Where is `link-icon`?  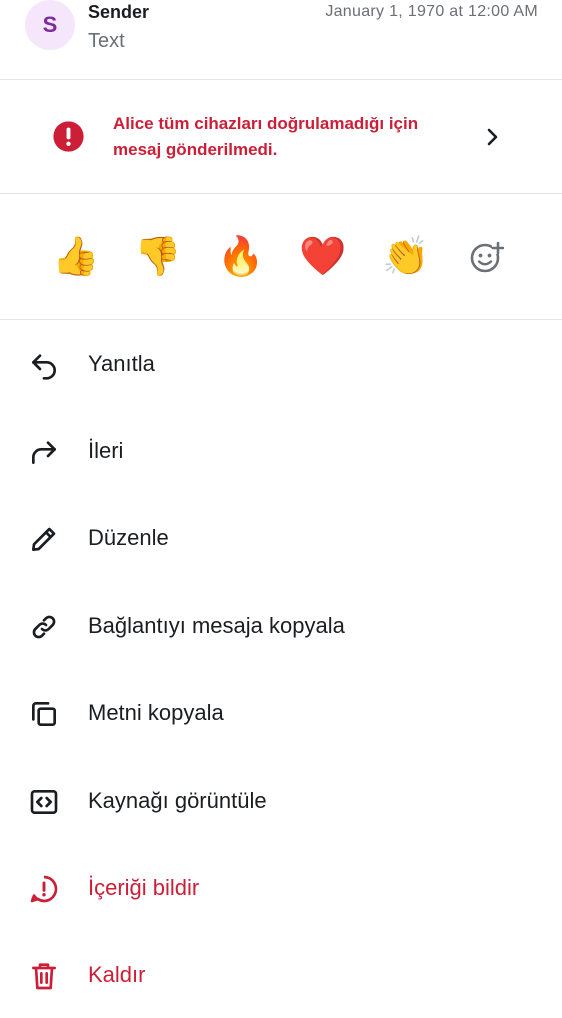 link-icon is located at coordinates (44, 627).